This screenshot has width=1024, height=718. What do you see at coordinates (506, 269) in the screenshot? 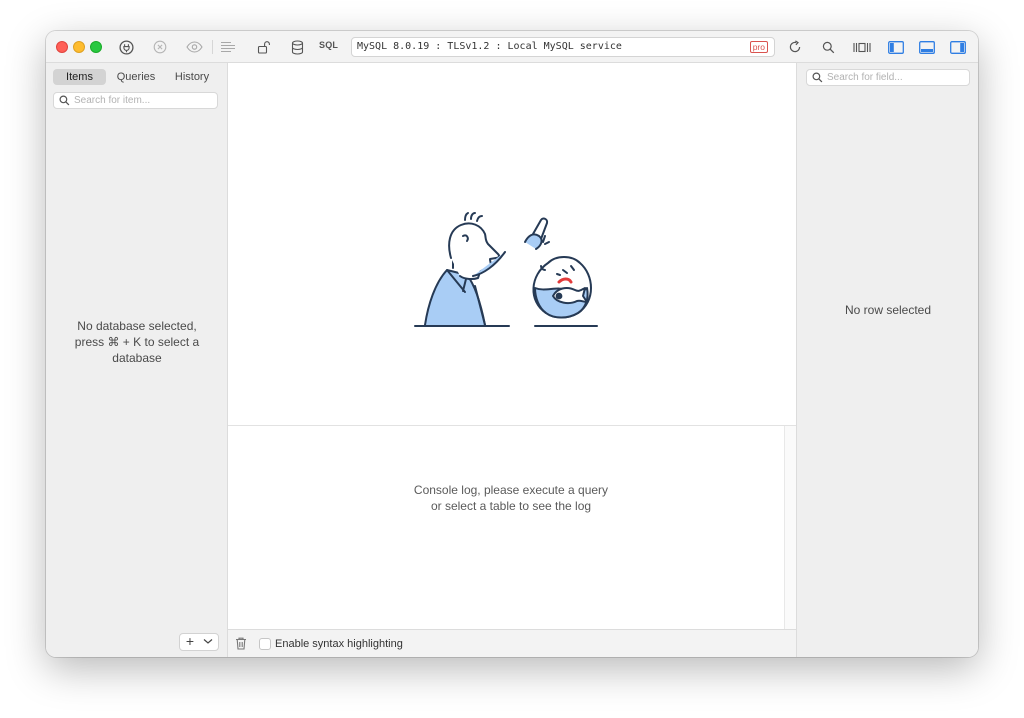
I see `man-with-fishbowl-illustration` at bounding box center [506, 269].